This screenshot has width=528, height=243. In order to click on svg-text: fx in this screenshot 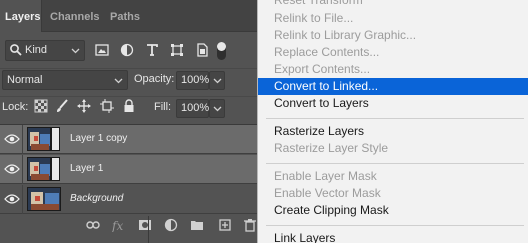, I will do `click(117, 225)`.